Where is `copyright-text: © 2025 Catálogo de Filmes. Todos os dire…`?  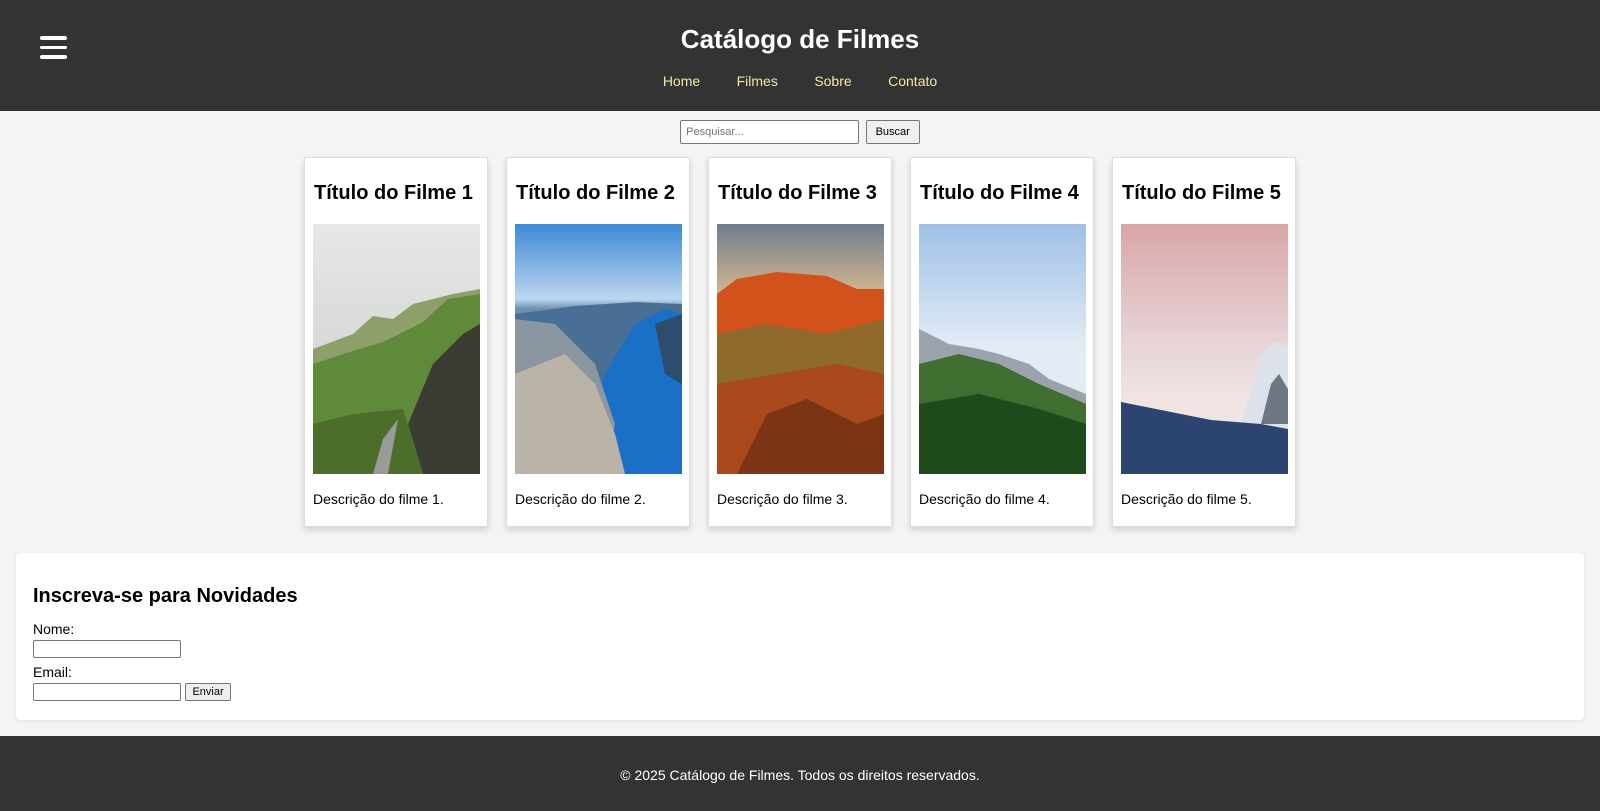
copyright-text: © 2025 Catálogo de Filmes. Todos os dire… is located at coordinates (800, 775).